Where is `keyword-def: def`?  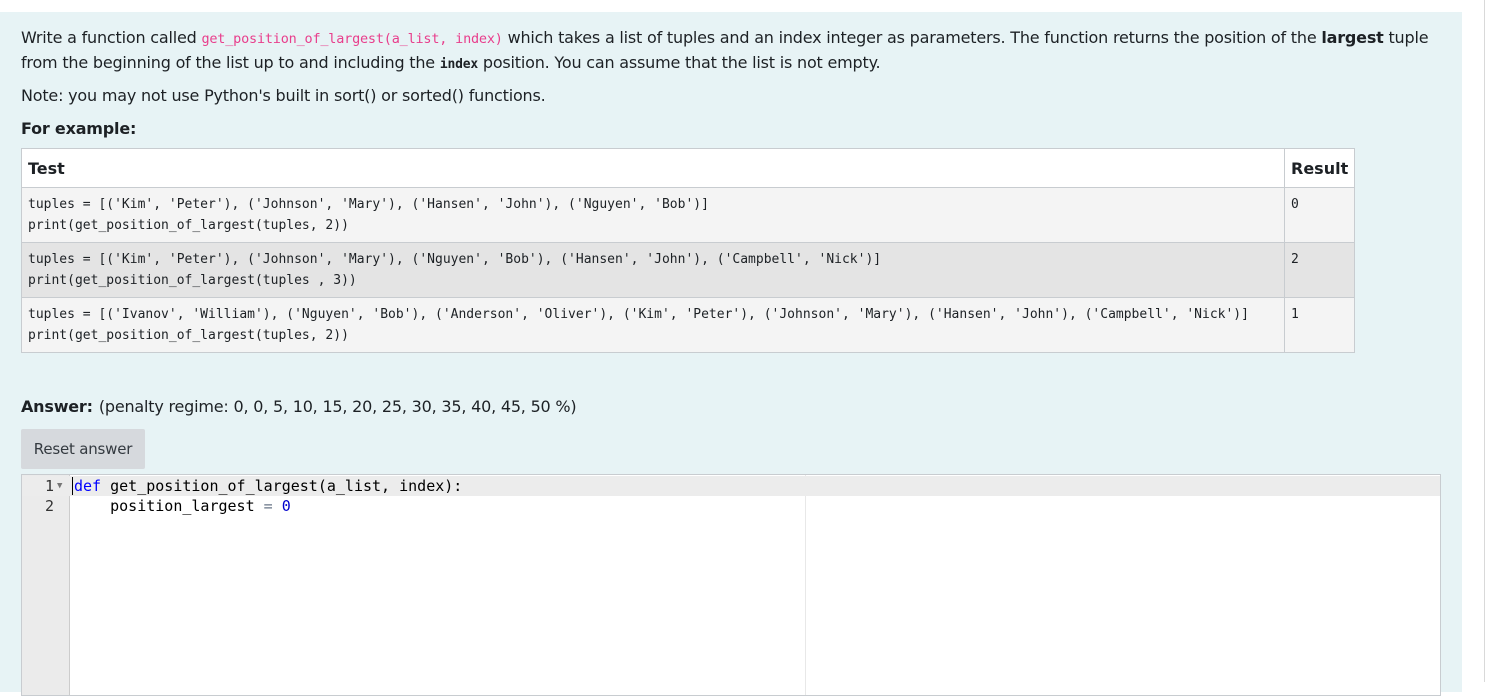
keyword-def: def is located at coordinates (88, 486).